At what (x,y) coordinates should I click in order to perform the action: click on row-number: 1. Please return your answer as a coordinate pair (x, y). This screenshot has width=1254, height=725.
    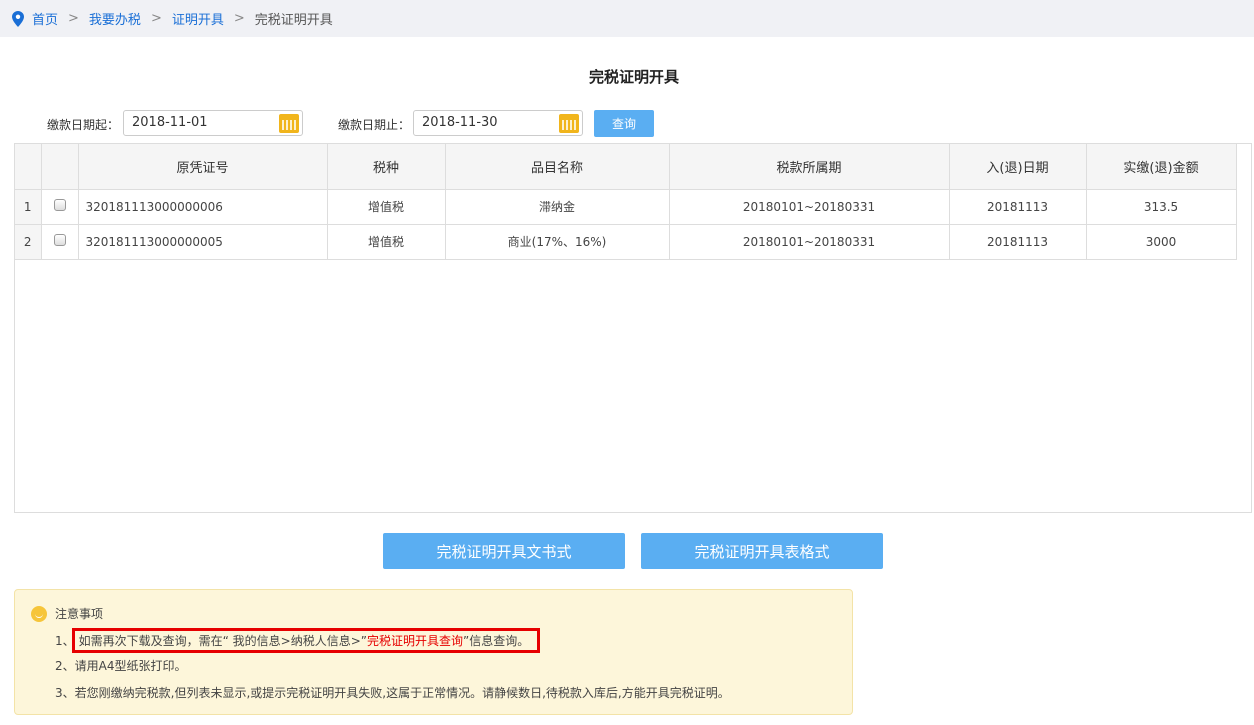
    Looking at the image, I should click on (28, 207).